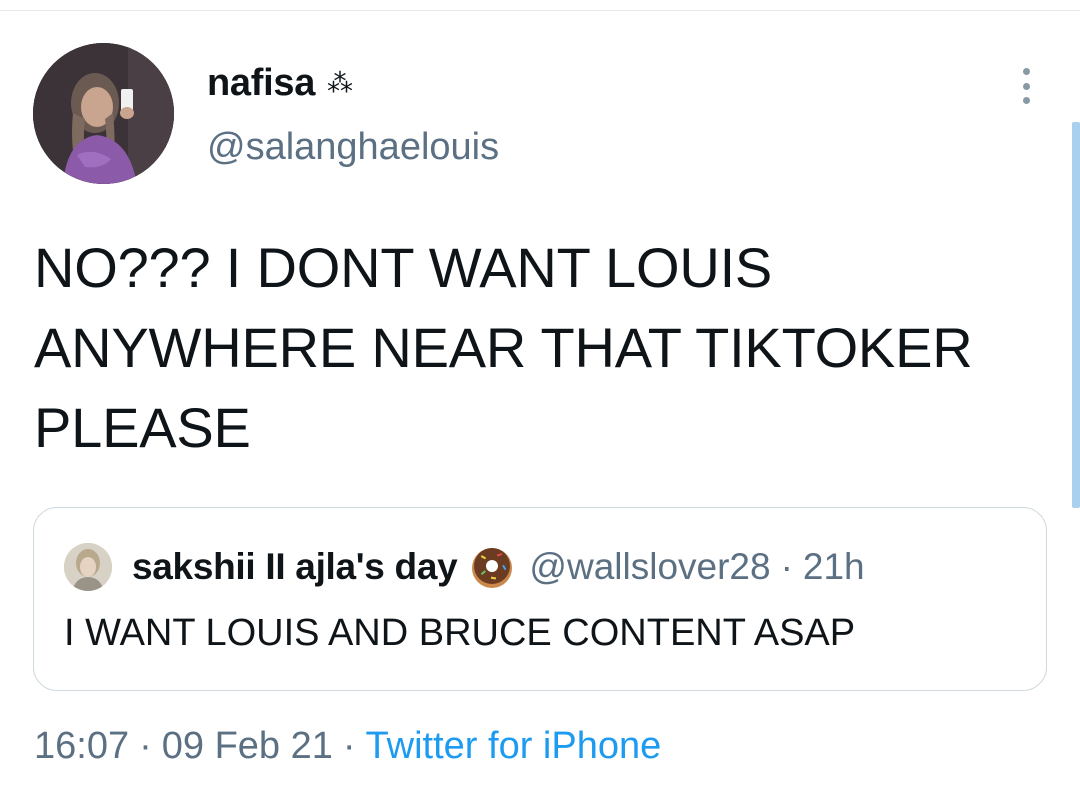  What do you see at coordinates (649, 567) in the screenshot?
I see `quoted-author-handle: @wallslover28` at bounding box center [649, 567].